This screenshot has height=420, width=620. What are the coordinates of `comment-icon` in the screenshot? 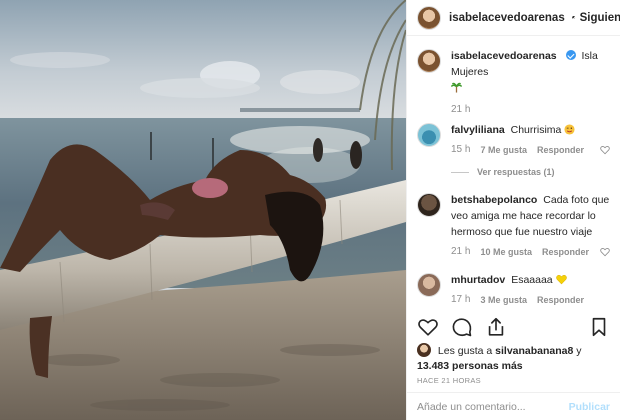 It's located at (462, 327).